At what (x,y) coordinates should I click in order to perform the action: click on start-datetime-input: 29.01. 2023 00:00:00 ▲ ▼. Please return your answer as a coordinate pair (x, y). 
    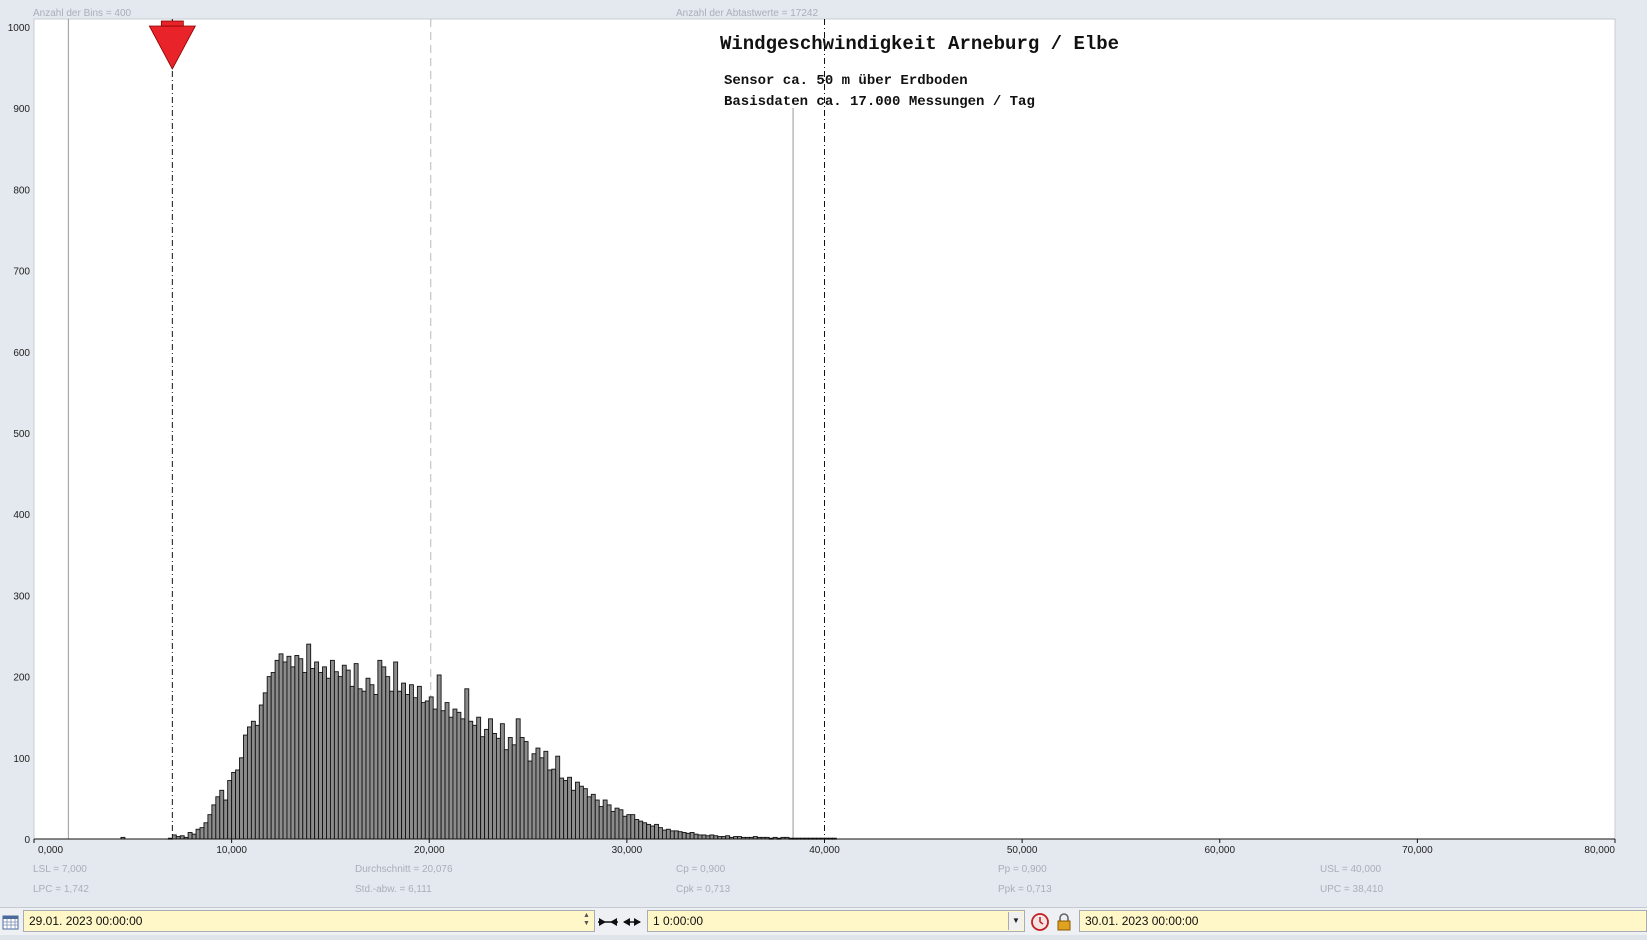
    Looking at the image, I should click on (309, 921).